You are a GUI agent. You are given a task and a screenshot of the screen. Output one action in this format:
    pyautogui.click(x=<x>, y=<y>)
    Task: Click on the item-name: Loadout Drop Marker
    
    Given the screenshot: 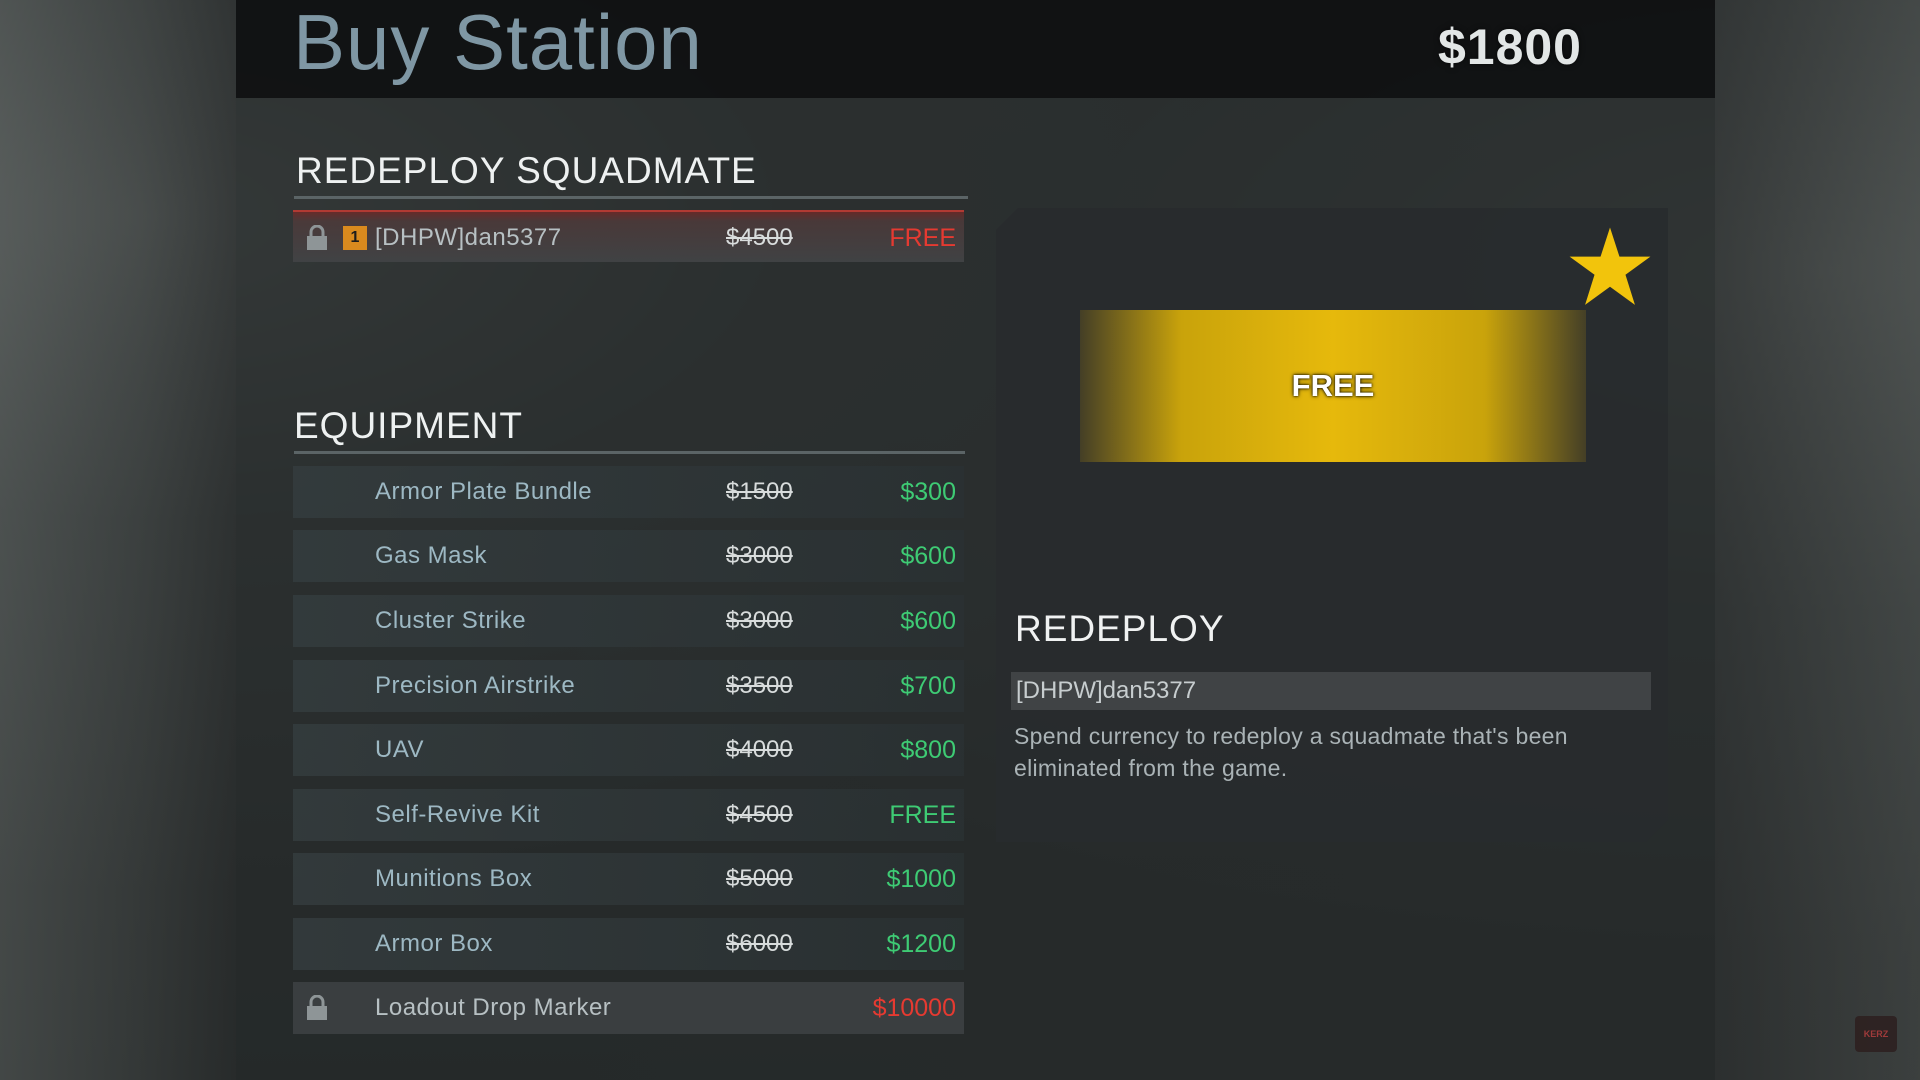 What is the action you would take?
    pyautogui.click(x=493, y=1007)
    